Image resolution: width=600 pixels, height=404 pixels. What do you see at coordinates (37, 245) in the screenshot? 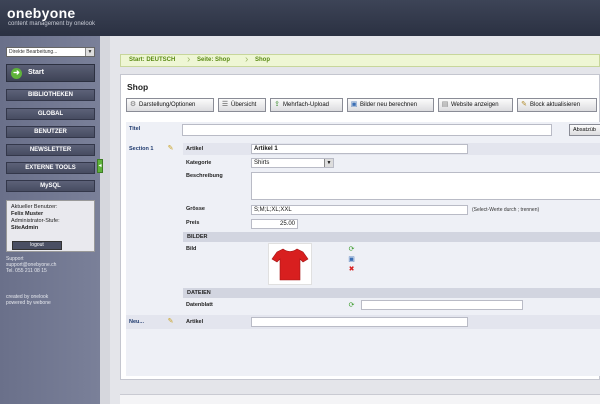
I see `logout-button: logout` at bounding box center [37, 245].